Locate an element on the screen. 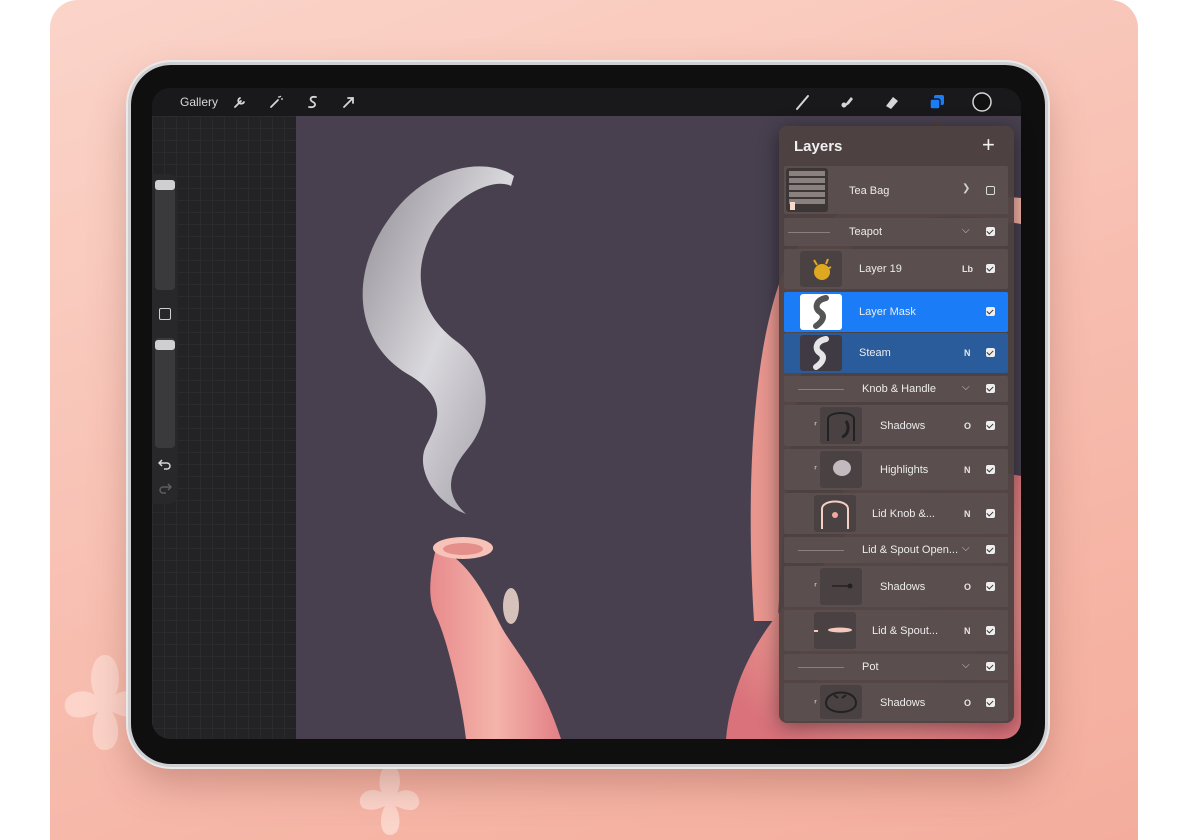  group-row-knob-handle: Knob & Handle ⌵ is located at coordinates (896, 389).